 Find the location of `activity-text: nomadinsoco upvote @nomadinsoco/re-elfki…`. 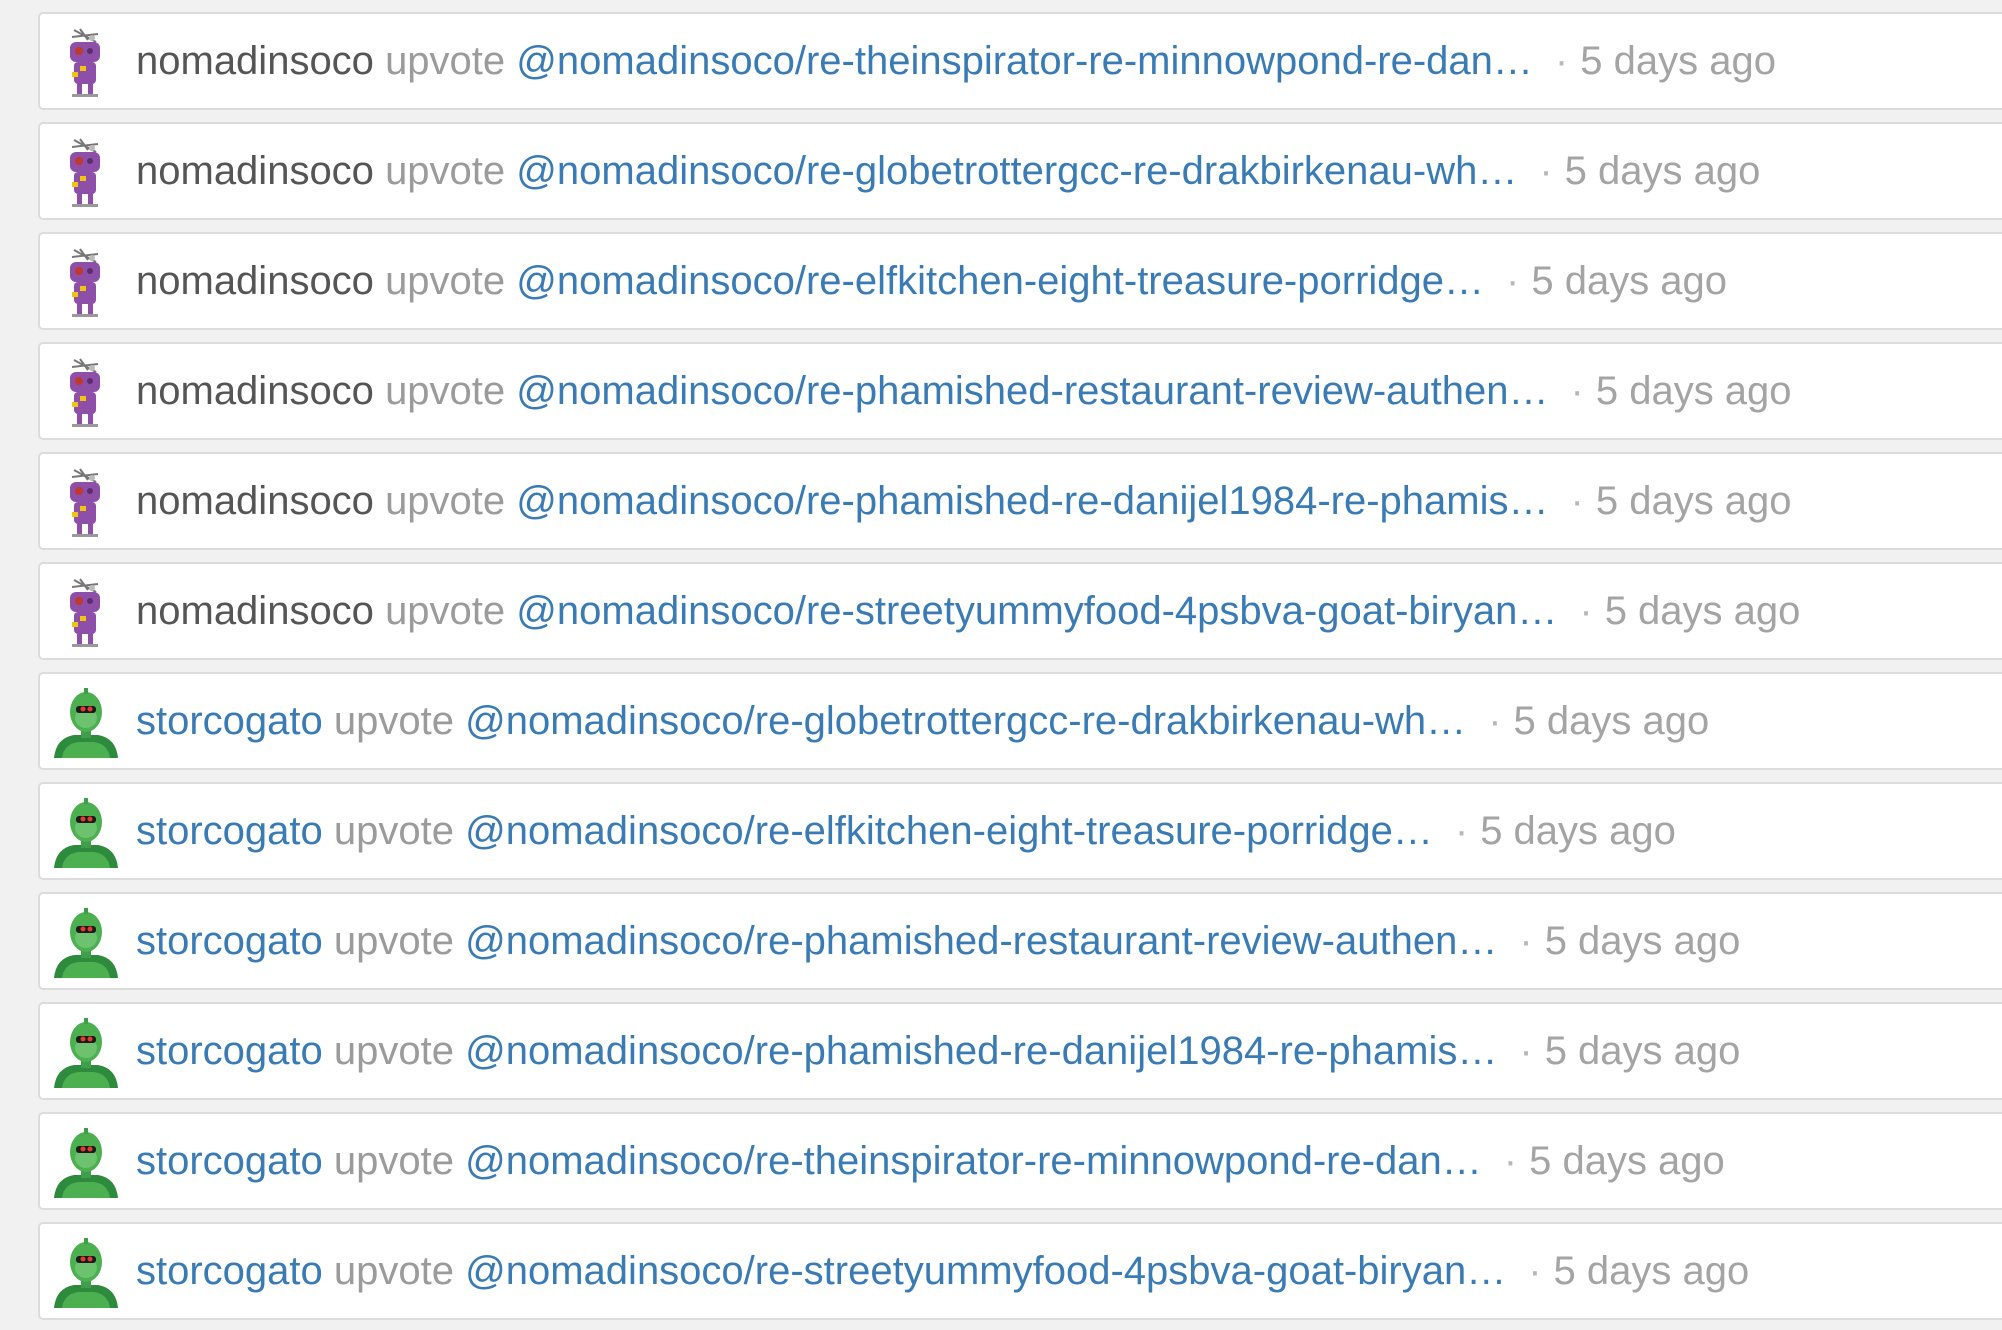

activity-text: nomadinsoco upvote @nomadinsoco/re-elfki… is located at coordinates (931, 281).